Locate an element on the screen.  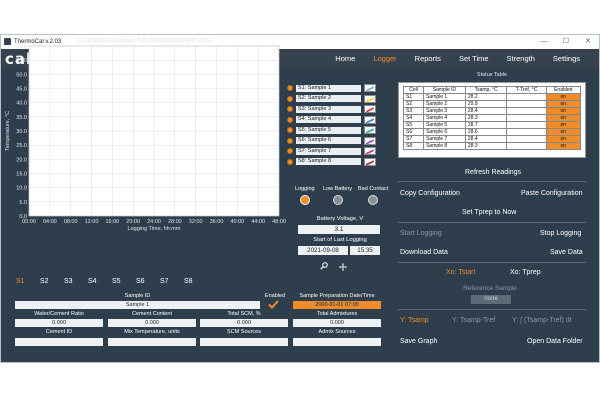
table-row: S5 Sample 5 28.7 on is located at coordinates (492, 125).